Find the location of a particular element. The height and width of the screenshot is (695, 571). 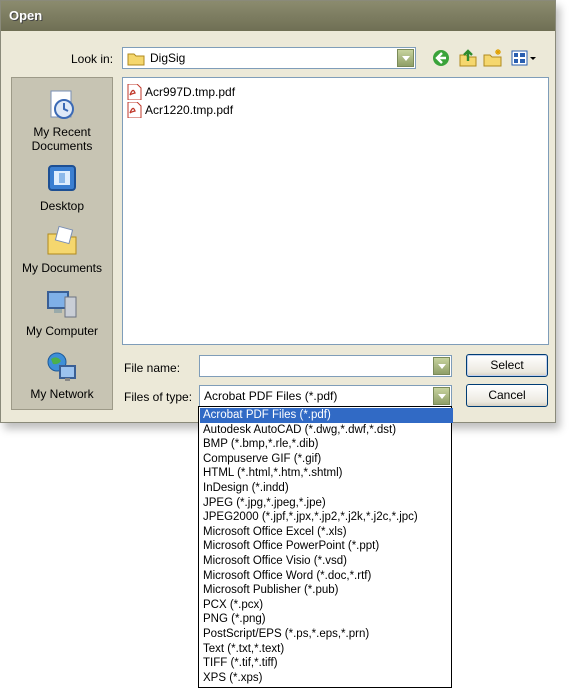

place-desktop: Desktop is located at coordinates (62, 187).